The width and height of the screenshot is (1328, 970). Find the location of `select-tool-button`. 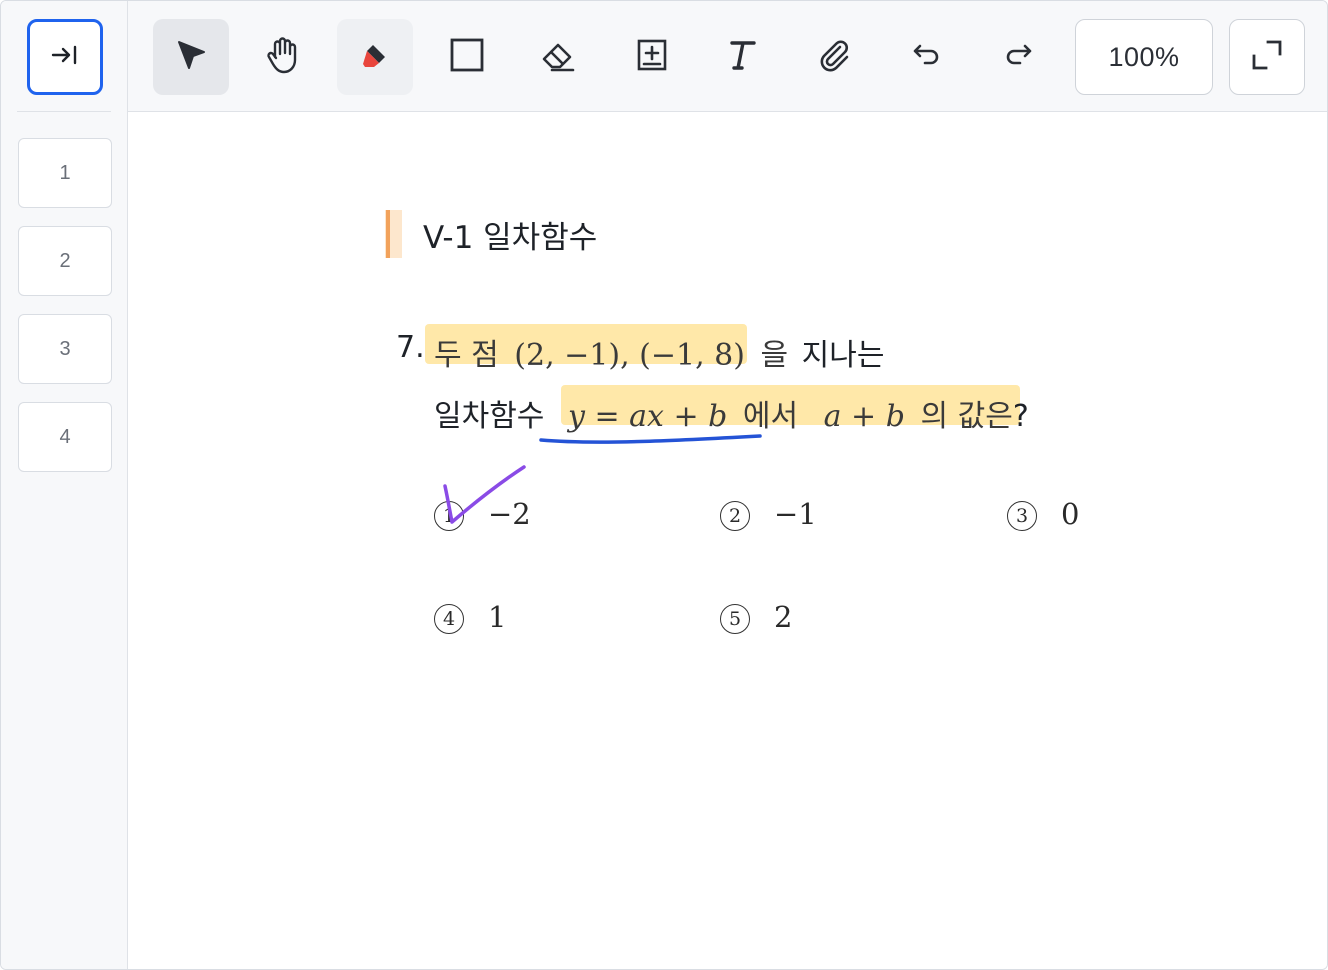

select-tool-button is located at coordinates (191, 57).